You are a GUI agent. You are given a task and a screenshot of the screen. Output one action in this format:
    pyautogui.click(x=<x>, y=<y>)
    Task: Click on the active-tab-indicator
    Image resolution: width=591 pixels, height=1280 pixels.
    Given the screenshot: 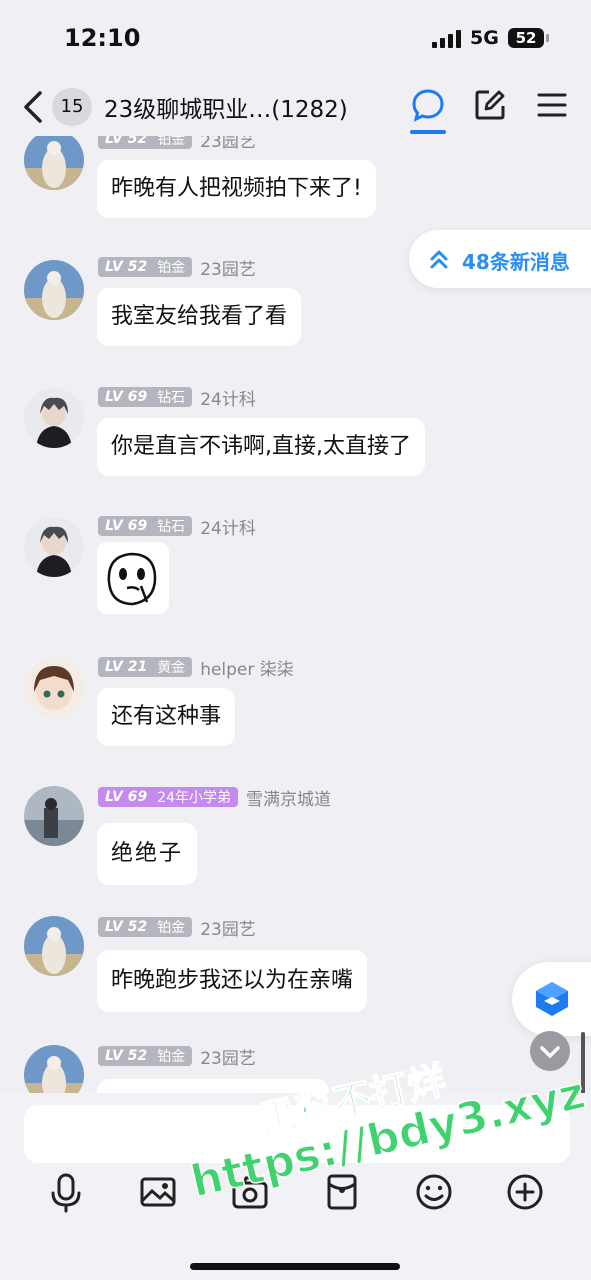 What is the action you would take?
    pyautogui.click(x=428, y=132)
    